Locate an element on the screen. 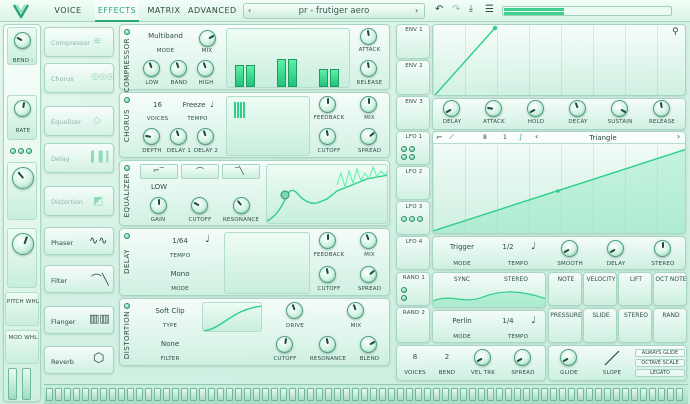 This screenshot has width=690, height=404. rate-slot: RATE is located at coordinates (22, 117).